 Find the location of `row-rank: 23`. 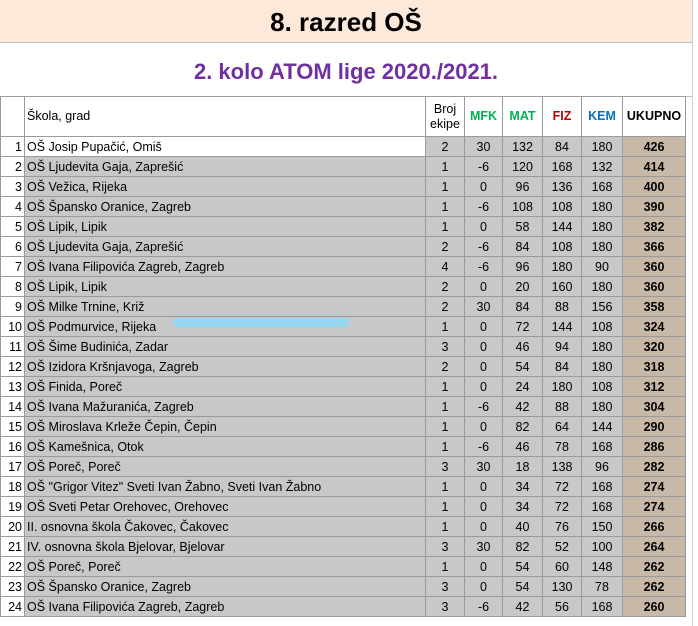

row-rank: 23 is located at coordinates (12, 586).